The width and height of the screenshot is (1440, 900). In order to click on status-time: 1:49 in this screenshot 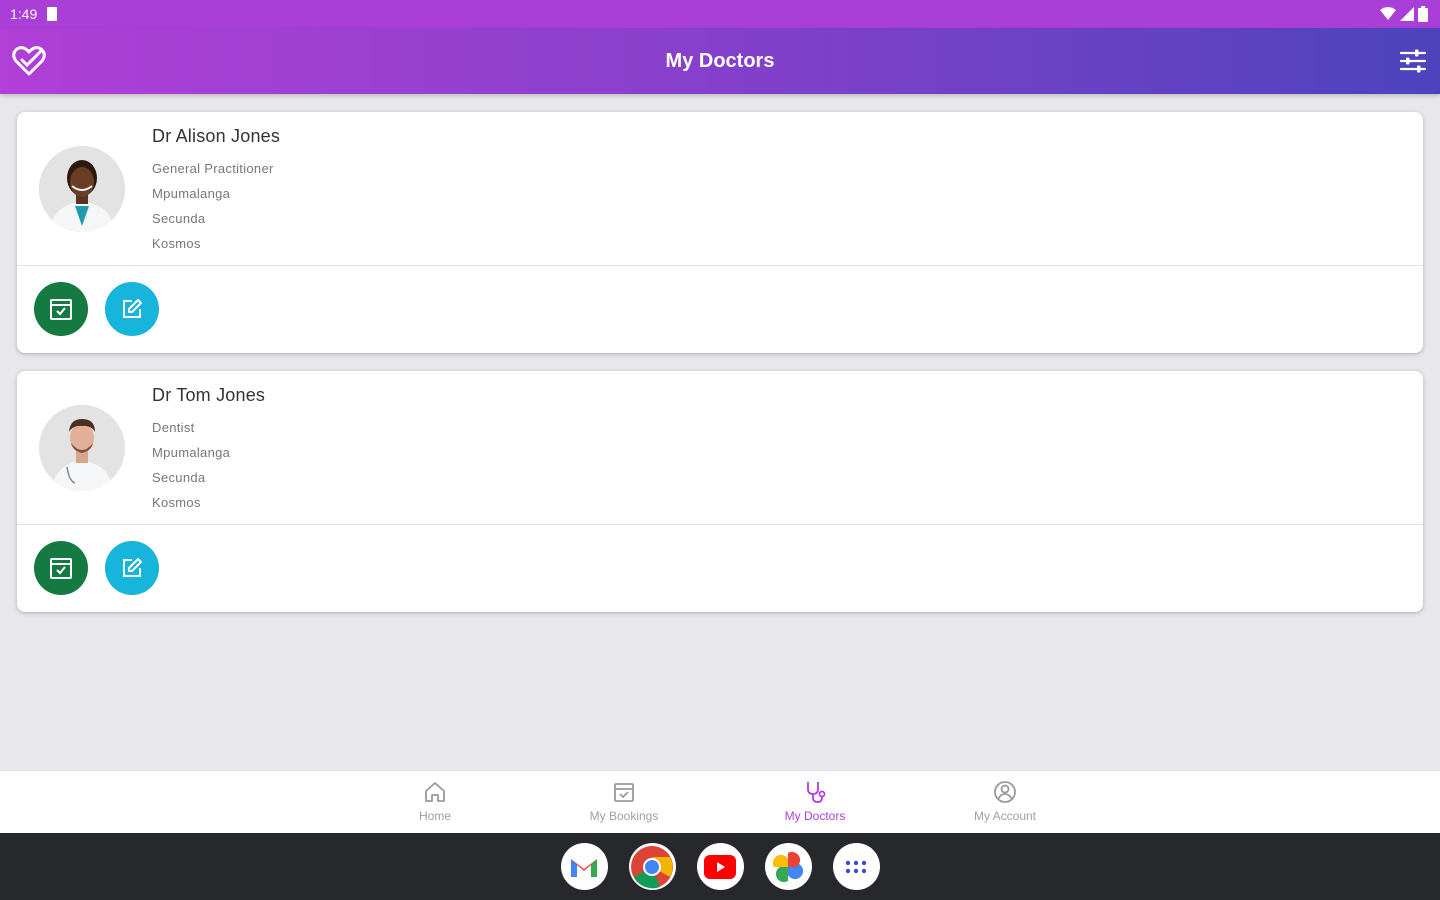, I will do `click(24, 14)`.